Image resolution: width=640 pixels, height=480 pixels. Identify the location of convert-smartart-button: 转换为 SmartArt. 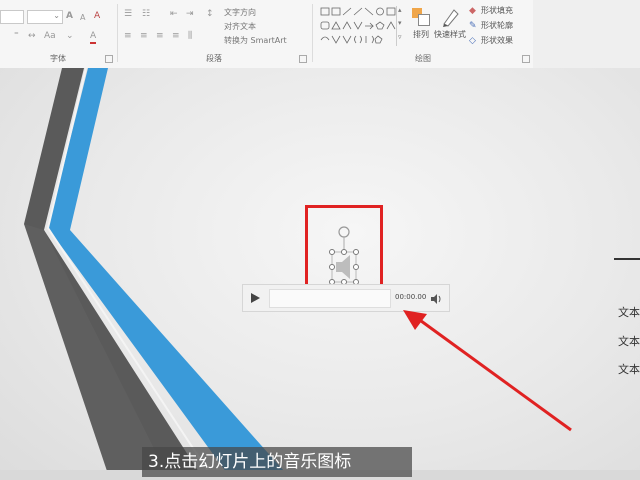
(255, 41).